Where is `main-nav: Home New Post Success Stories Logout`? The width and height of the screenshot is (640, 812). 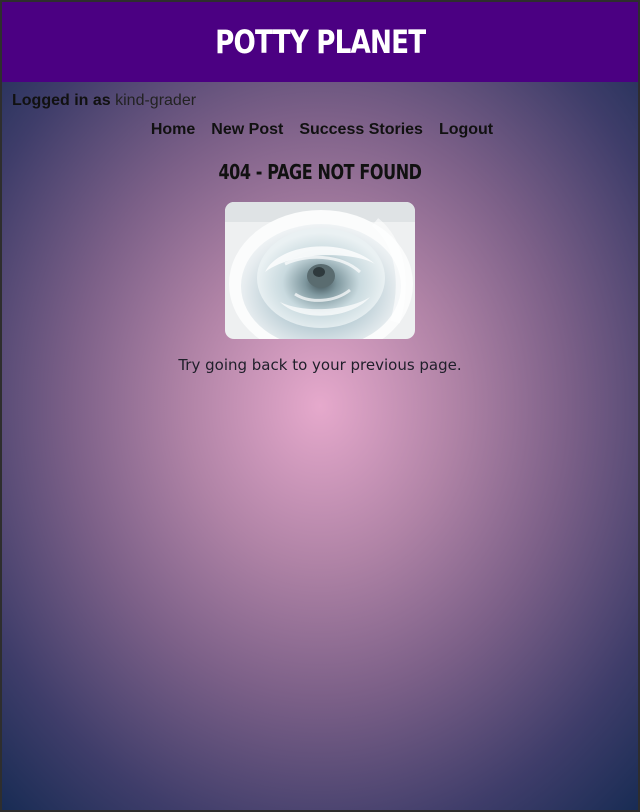
main-nav: Home New Post Success Stories Logout is located at coordinates (320, 130).